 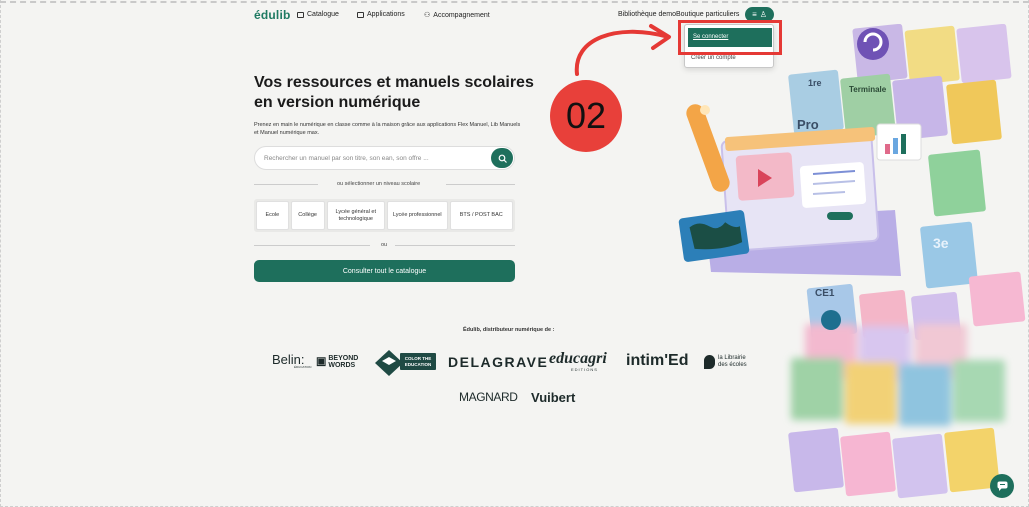 What do you see at coordinates (272, 15) in the screenshot?
I see `edulib-logo: édulib` at bounding box center [272, 15].